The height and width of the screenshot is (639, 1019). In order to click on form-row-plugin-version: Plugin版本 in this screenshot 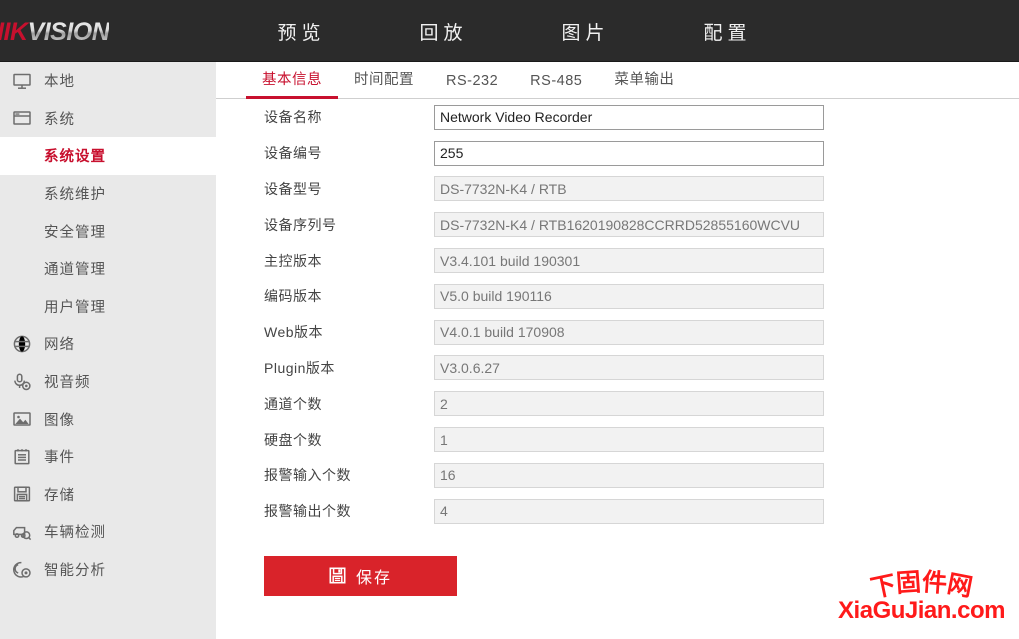, I will do `click(617, 368)`.